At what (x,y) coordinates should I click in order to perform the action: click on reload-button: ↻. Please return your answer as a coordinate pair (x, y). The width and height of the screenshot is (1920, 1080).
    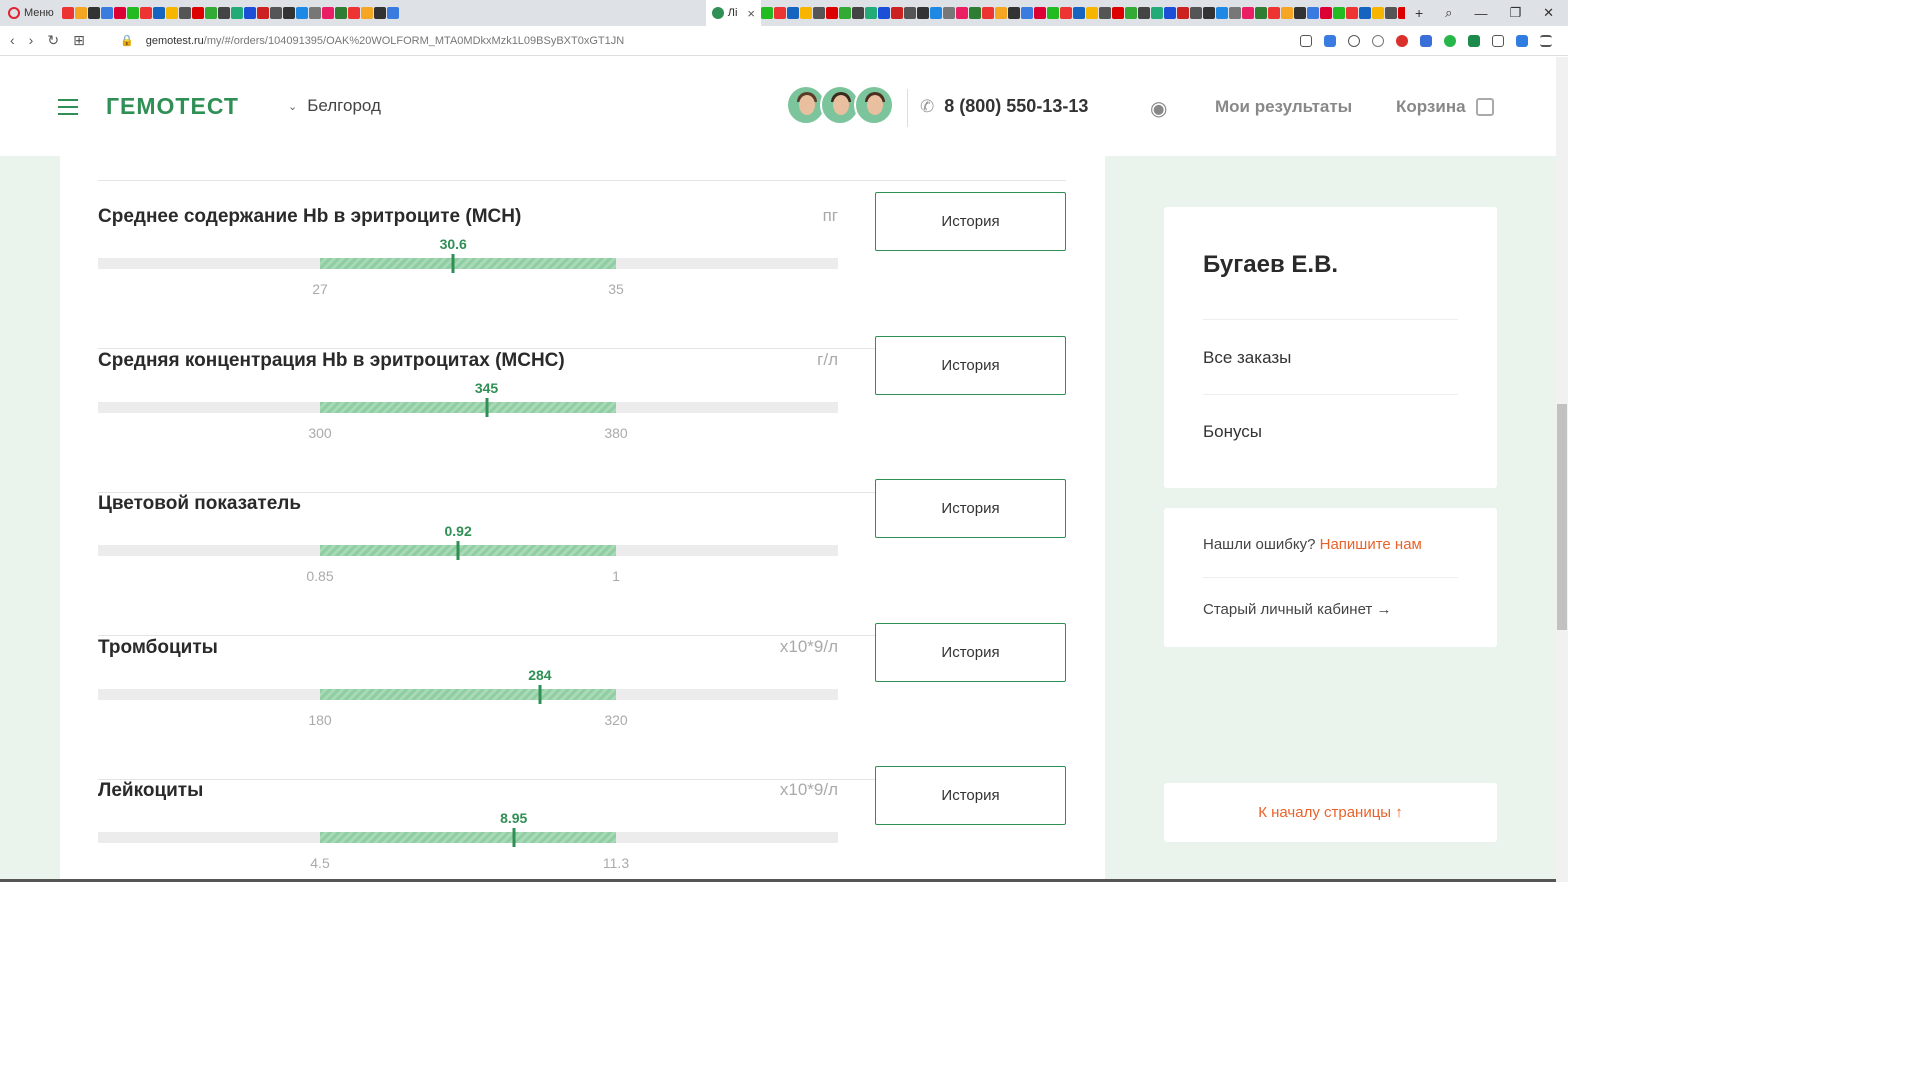
    Looking at the image, I should click on (53, 40).